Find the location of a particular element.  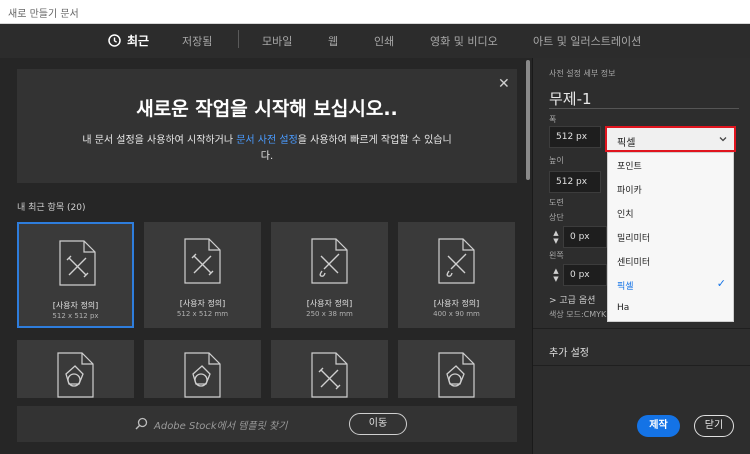

recent-items-header: 내 최근 항목 (20) is located at coordinates (51, 206).